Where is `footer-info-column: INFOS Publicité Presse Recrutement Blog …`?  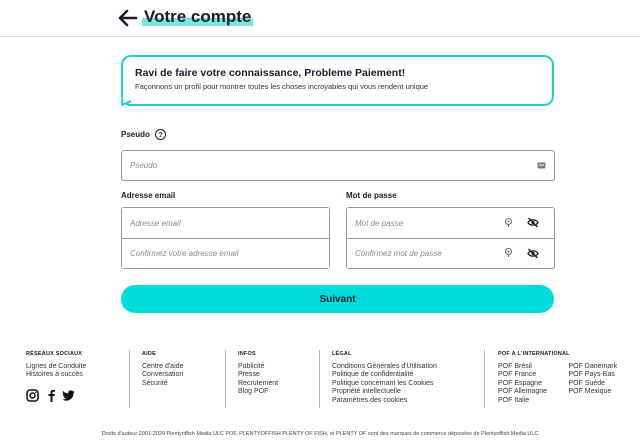 footer-info-column: INFOS Publicité Presse Recrutement Blog … is located at coordinates (258, 374).